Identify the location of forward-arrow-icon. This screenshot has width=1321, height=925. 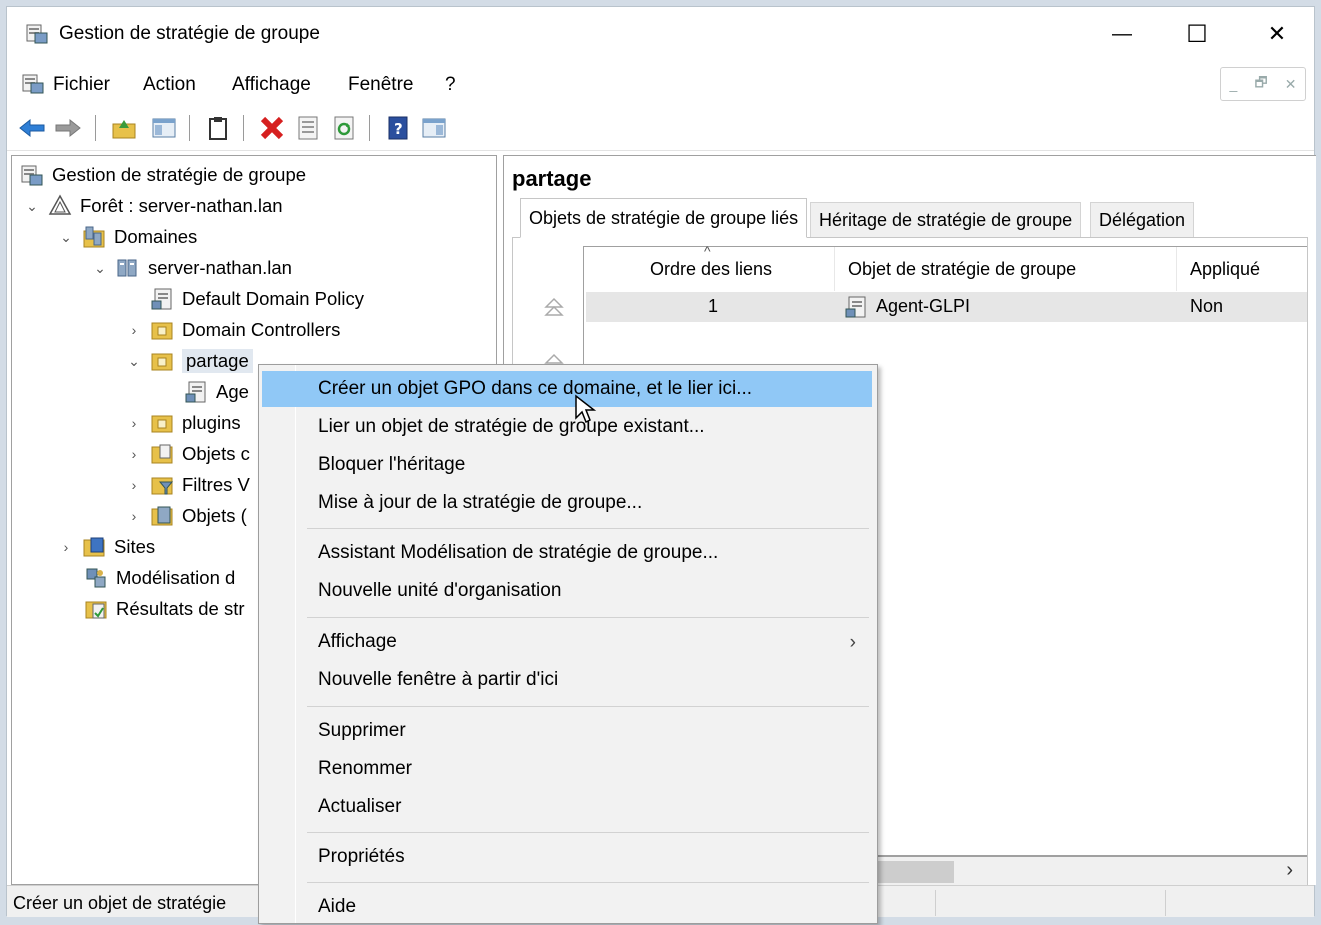
(68, 128).